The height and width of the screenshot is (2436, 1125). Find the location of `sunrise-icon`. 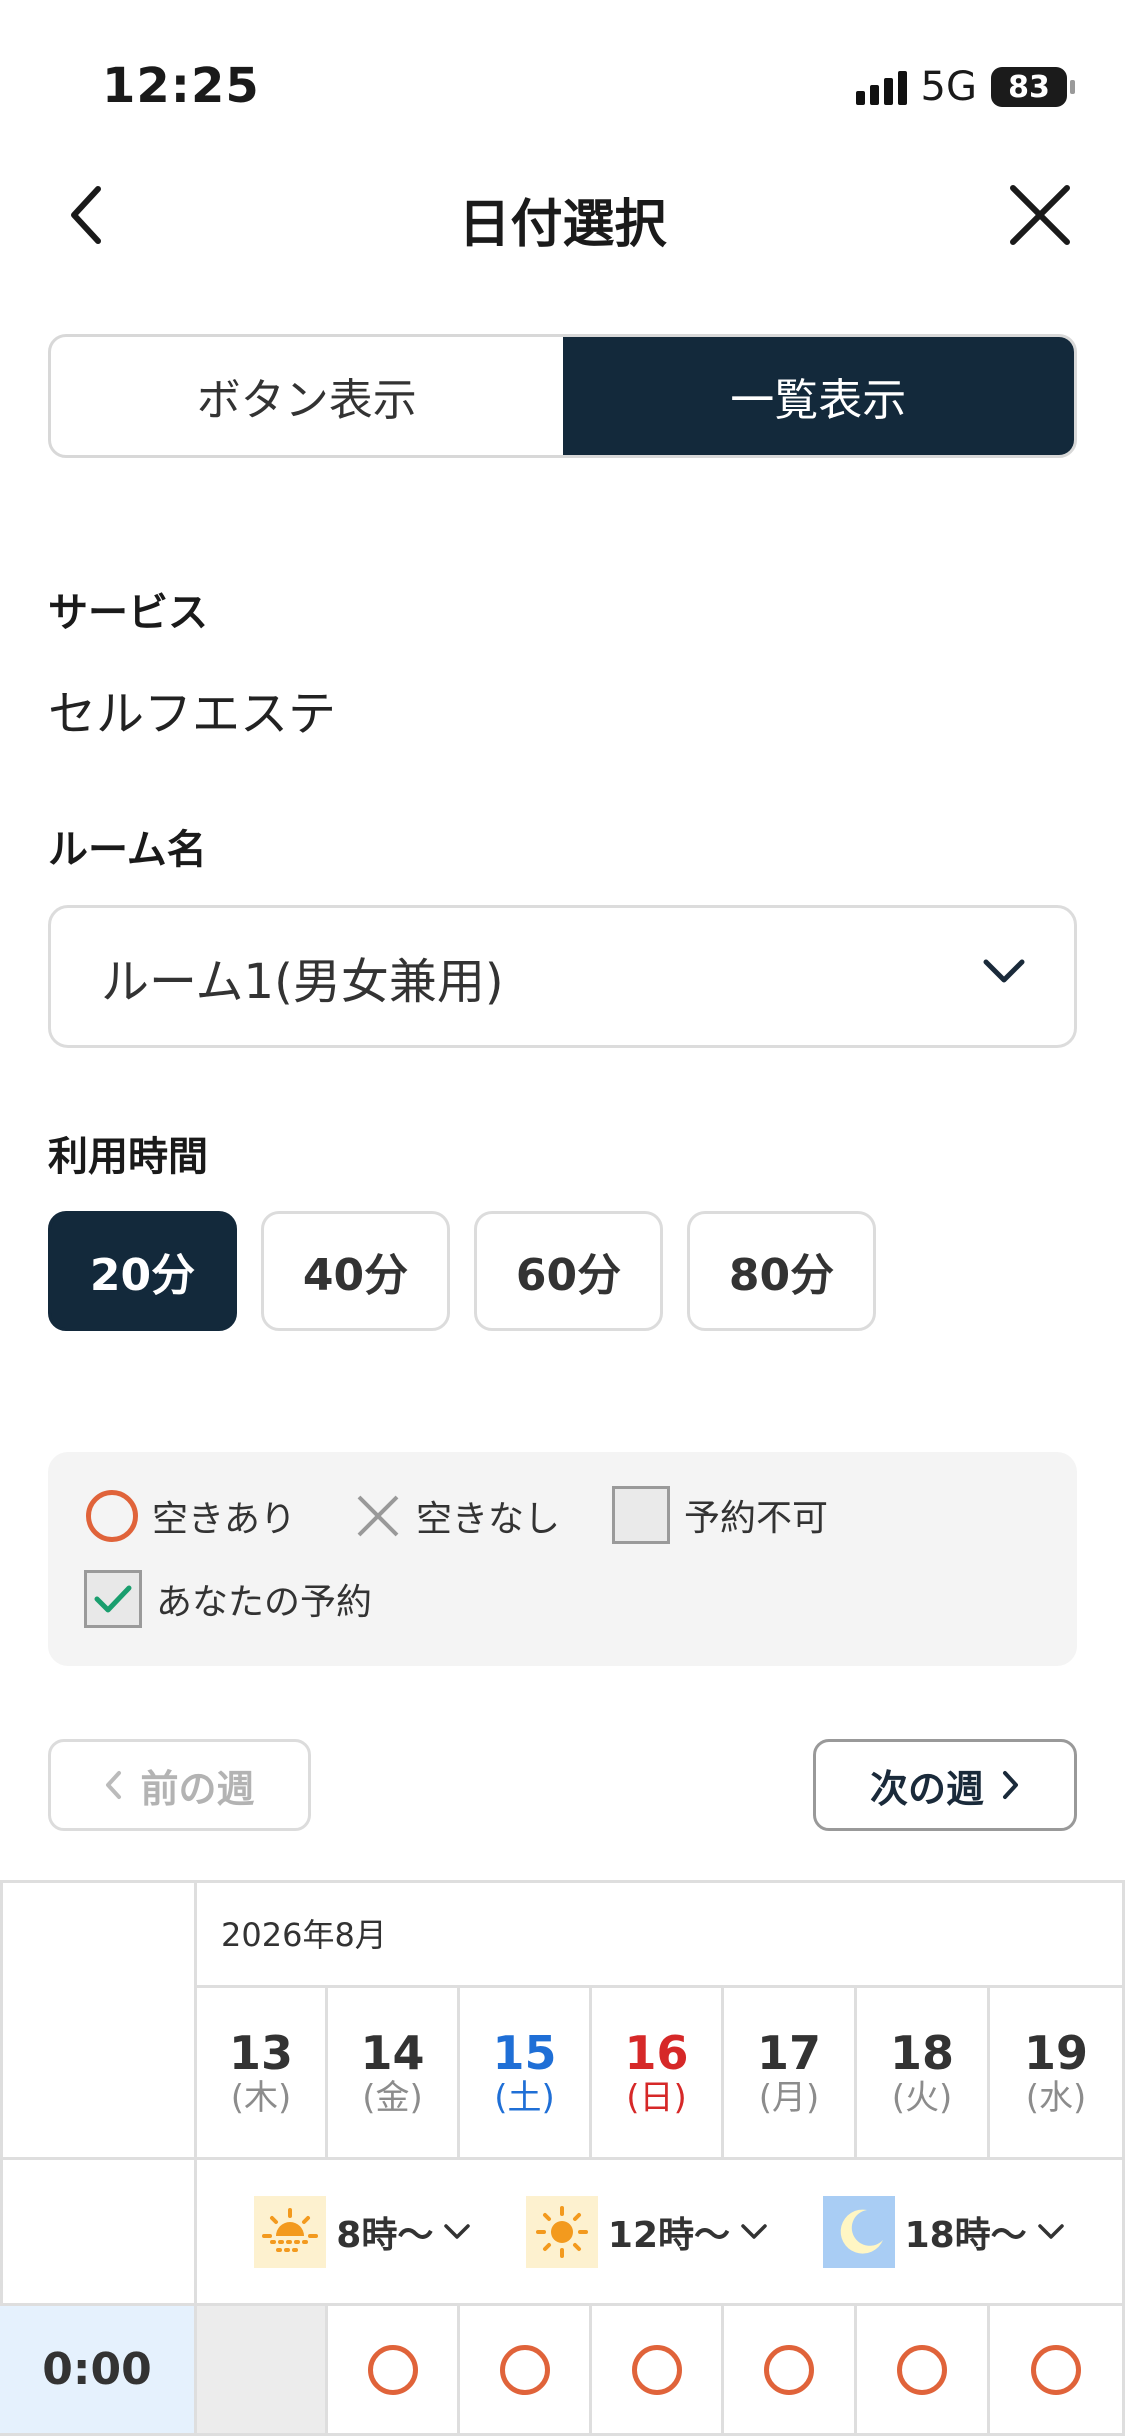

sunrise-icon is located at coordinates (290, 2231).